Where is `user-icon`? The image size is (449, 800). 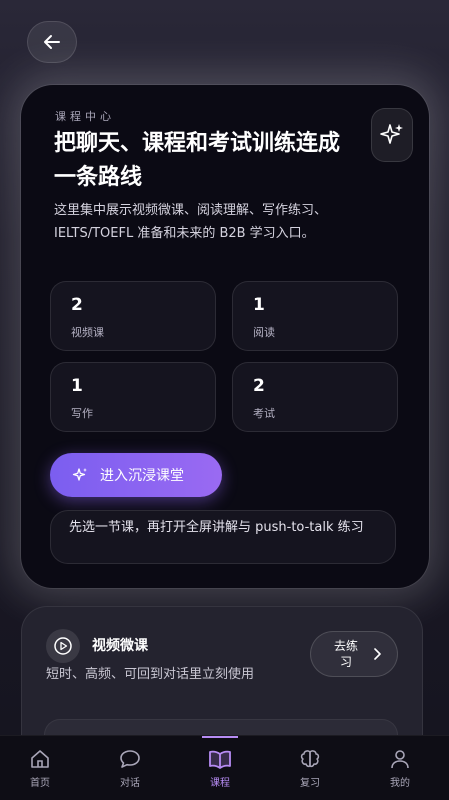 user-icon is located at coordinates (400, 759).